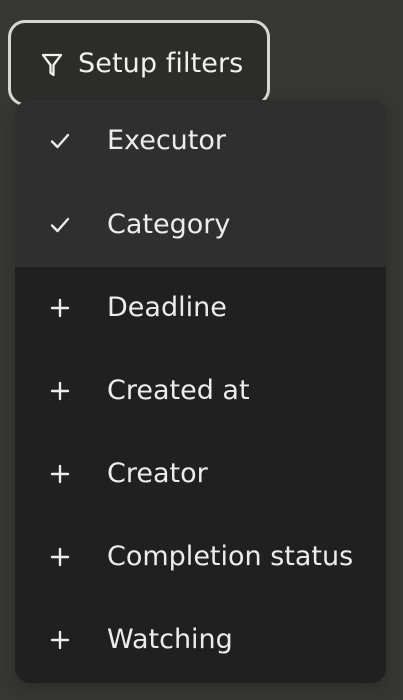 The image size is (403, 700). I want to click on menu-item-category: Category, so click(200, 225).